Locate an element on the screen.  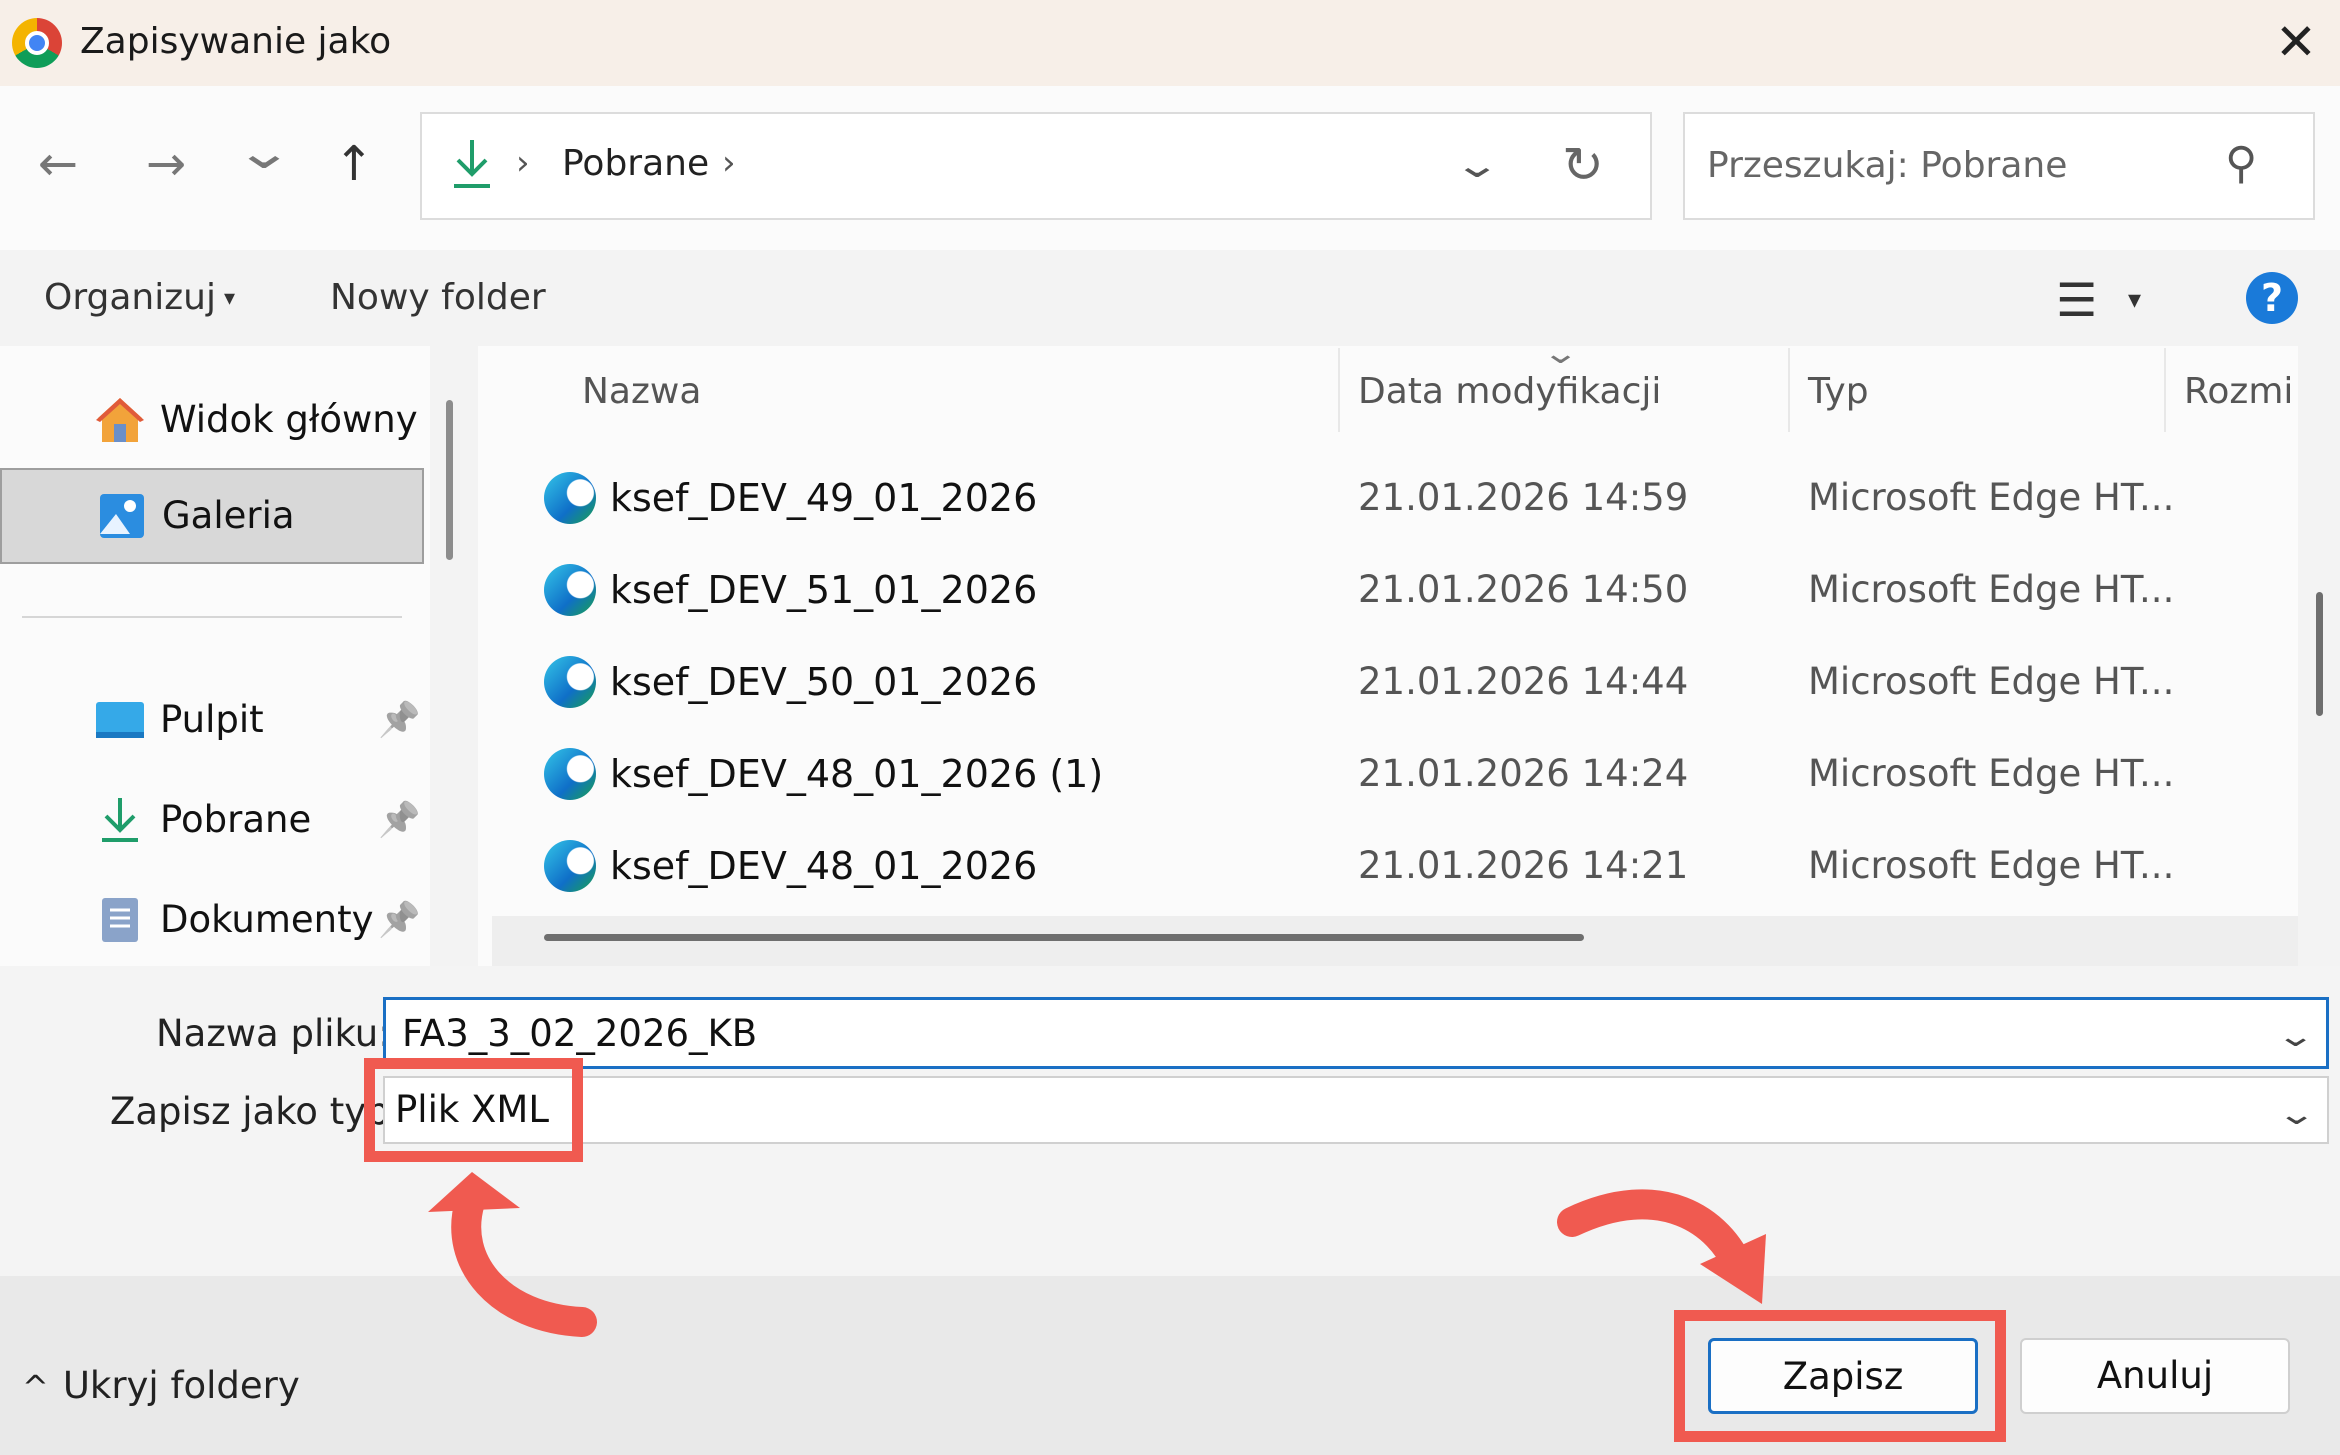
sidebar-item-home: Widok główny is located at coordinates (212, 420).